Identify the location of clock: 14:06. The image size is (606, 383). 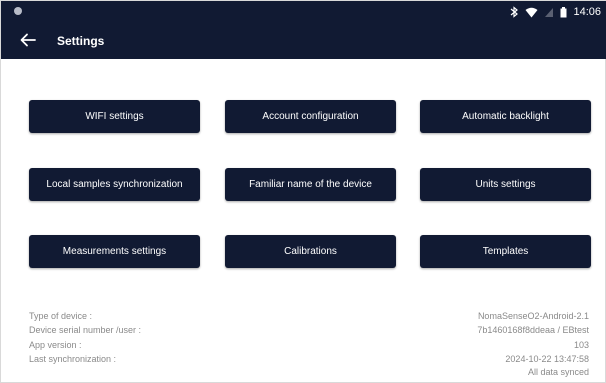
(587, 12).